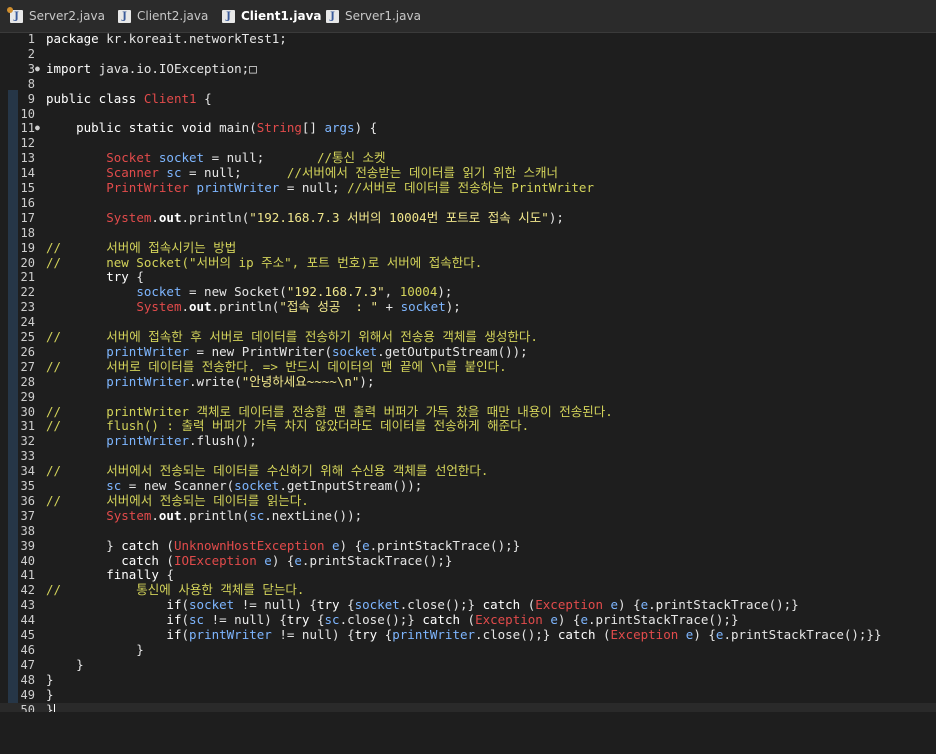  I want to click on line-number: 3, so click(31, 68).